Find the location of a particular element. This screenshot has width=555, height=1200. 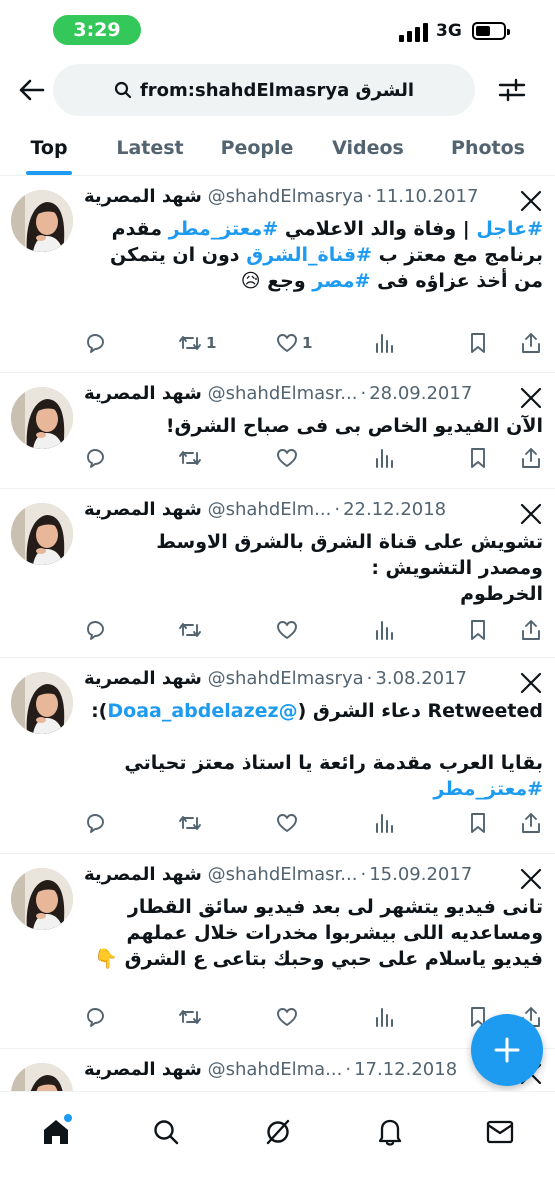

bottom-navigation is located at coordinates (277, 1145).